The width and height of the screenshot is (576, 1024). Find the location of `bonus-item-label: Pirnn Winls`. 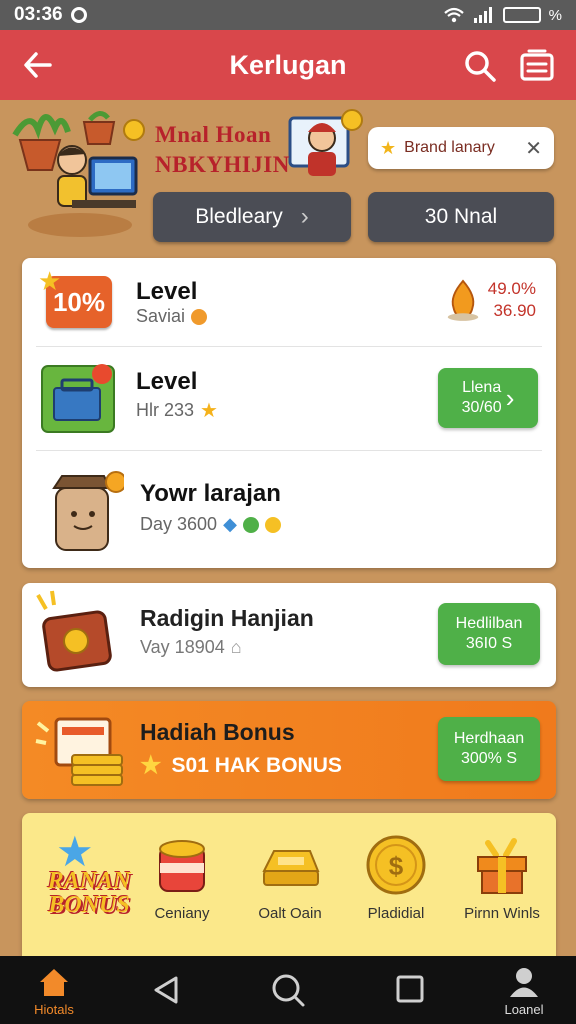

bonus-item-label: Pirnn Winls is located at coordinates (502, 913).